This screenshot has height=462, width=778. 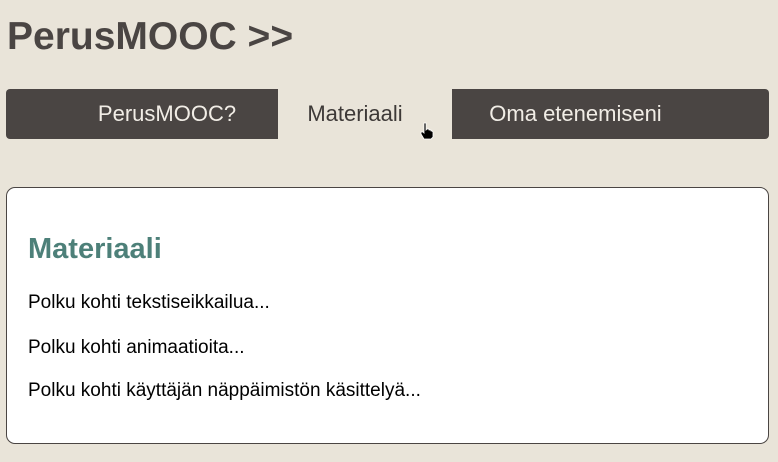 What do you see at coordinates (427, 131) in the screenshot?
I see `hand-pointer-icon` at bounding box center [427, 131].